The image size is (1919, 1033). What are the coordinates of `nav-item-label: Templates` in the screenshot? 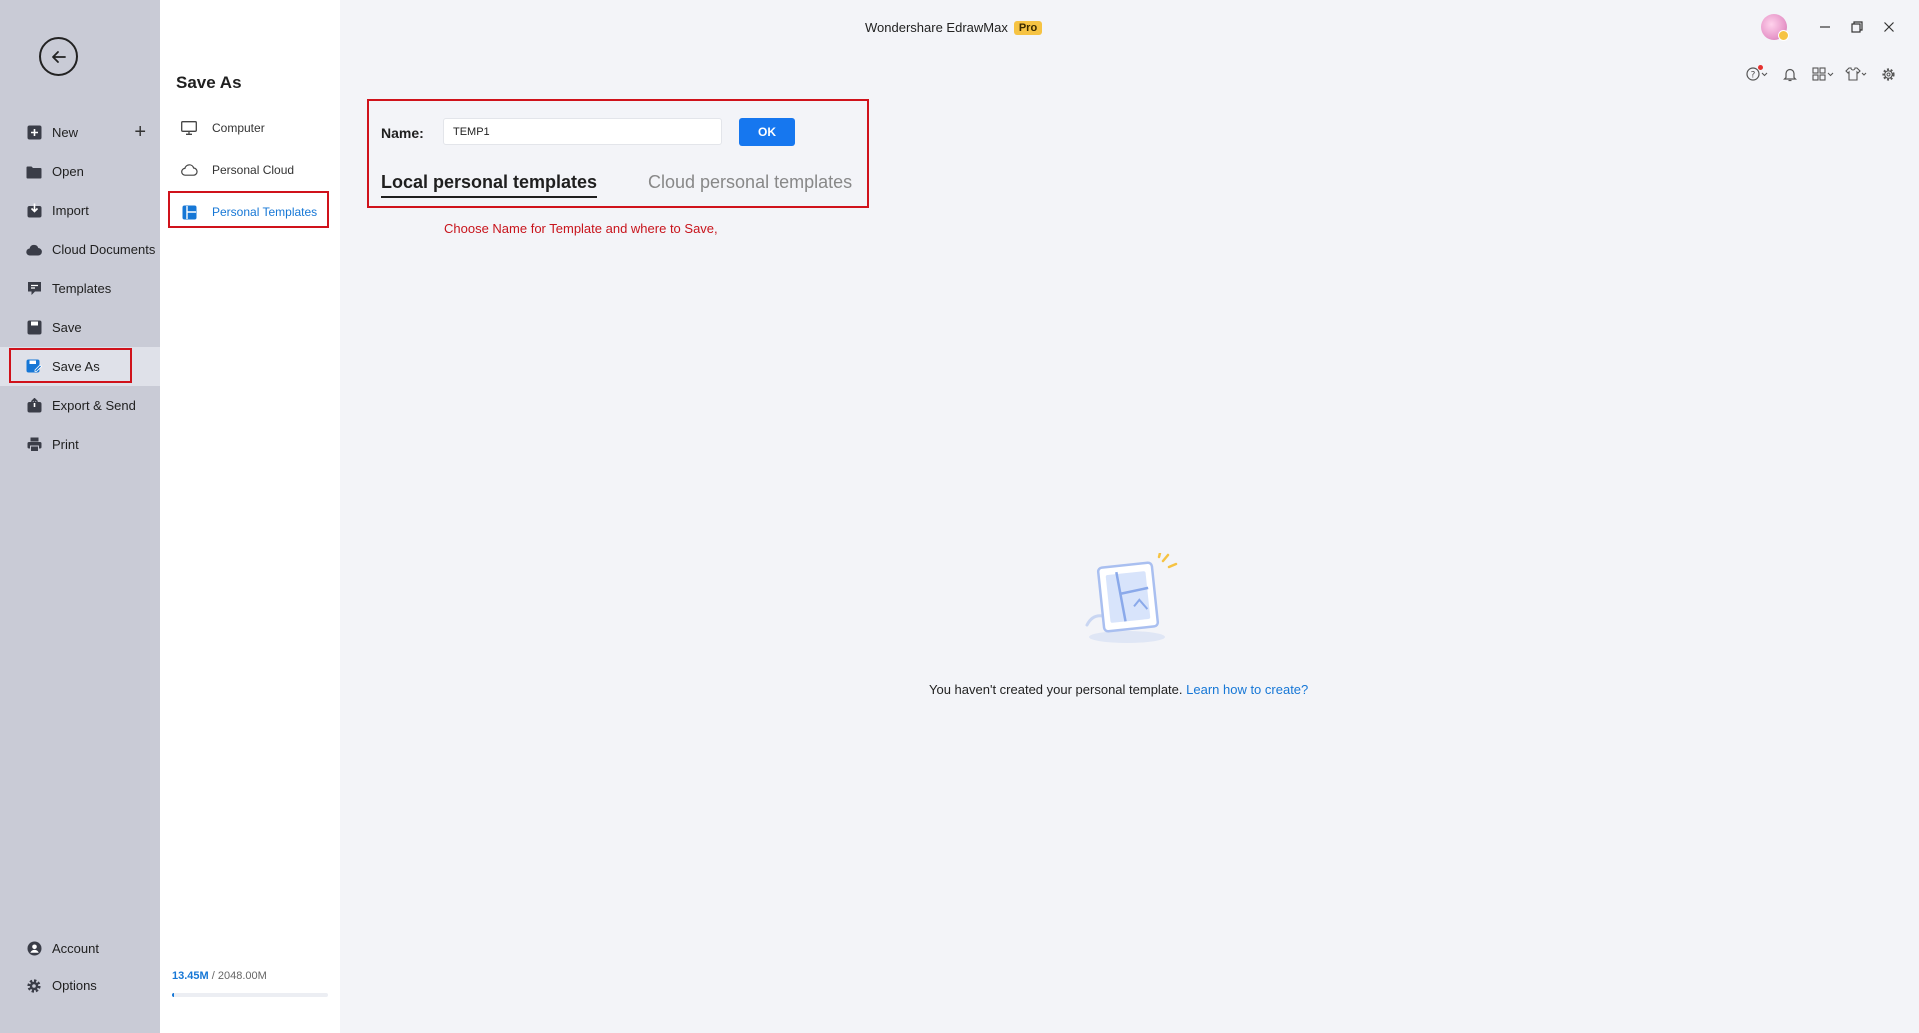 It's located at (82, 288).